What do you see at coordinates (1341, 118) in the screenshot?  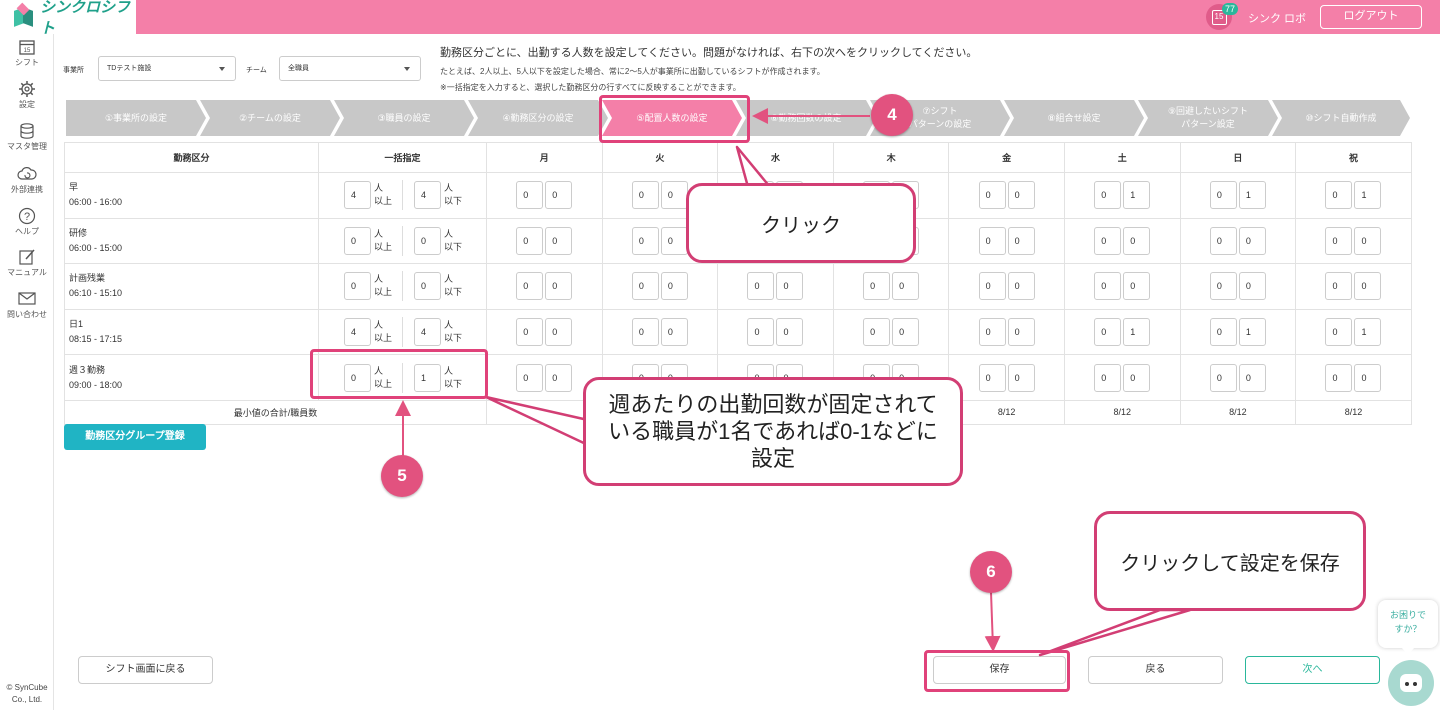 I see `step-auto-create: ⑩シフト自動作成` at bounding box center [1341, 118].